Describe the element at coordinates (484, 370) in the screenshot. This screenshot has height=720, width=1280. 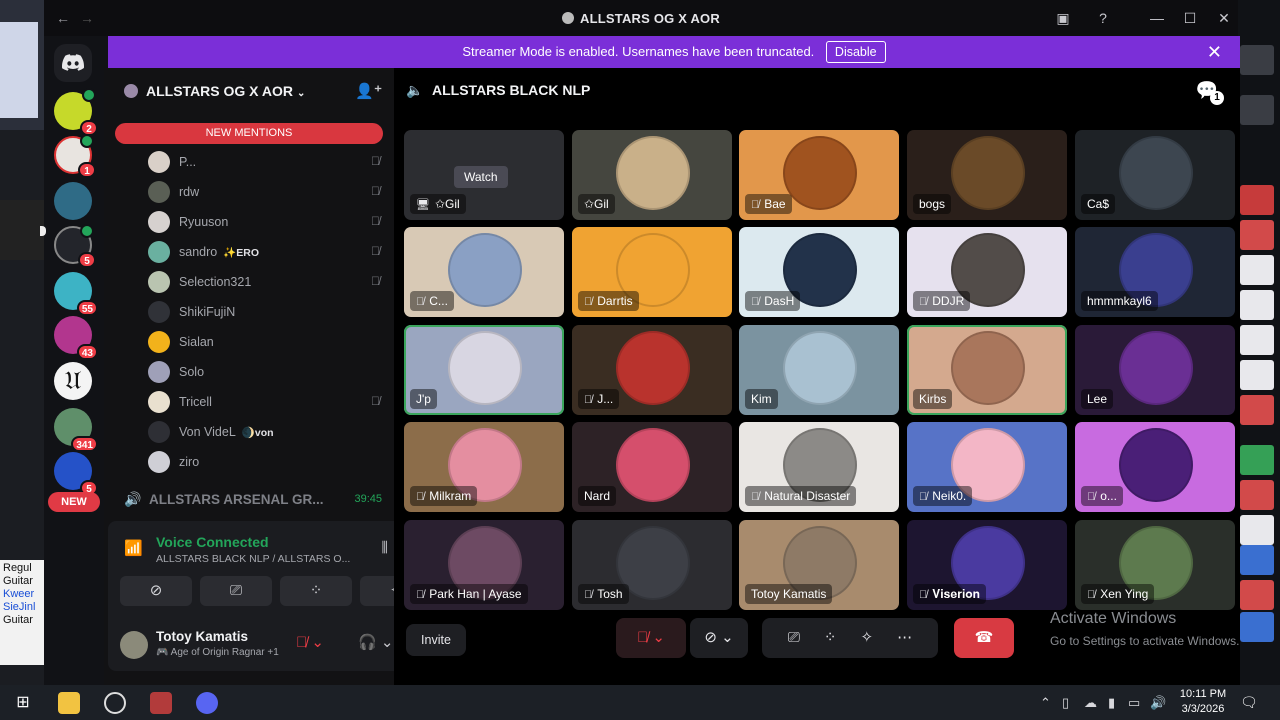
I see `participant-tile: J'p` at that location.